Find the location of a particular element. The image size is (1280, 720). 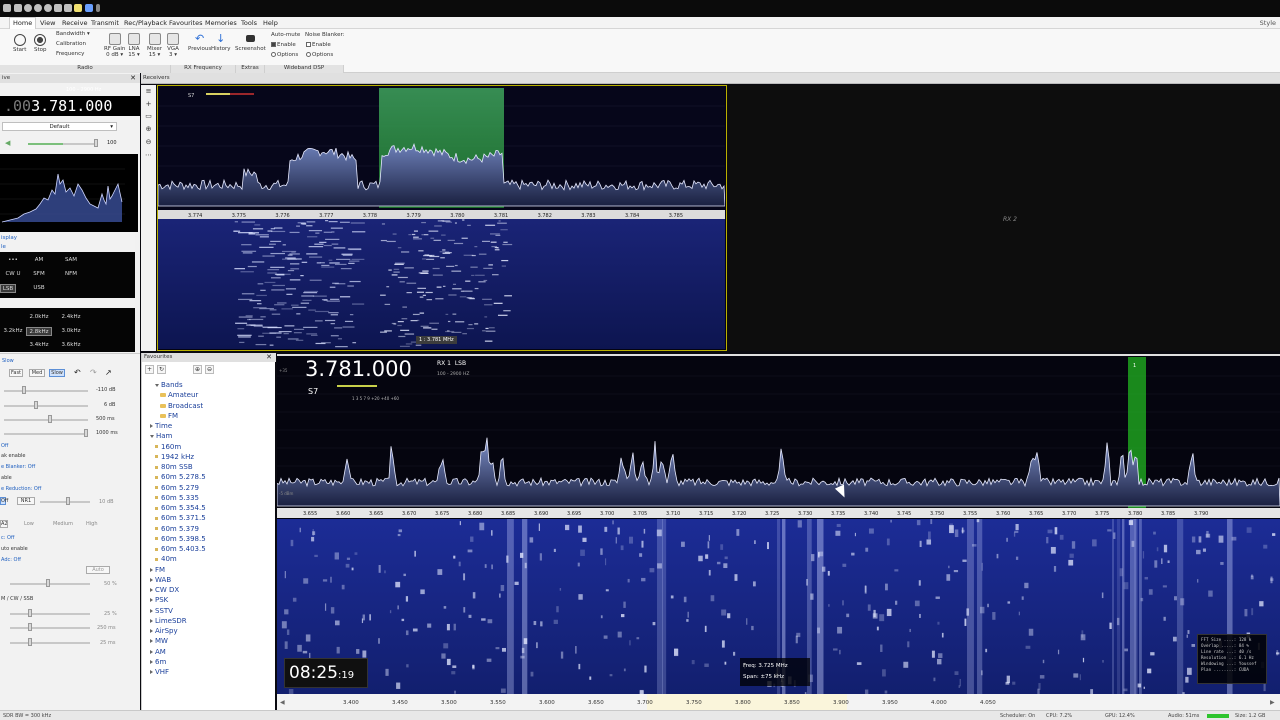

menu-receive: Receive is located at coordinates (74, 23).